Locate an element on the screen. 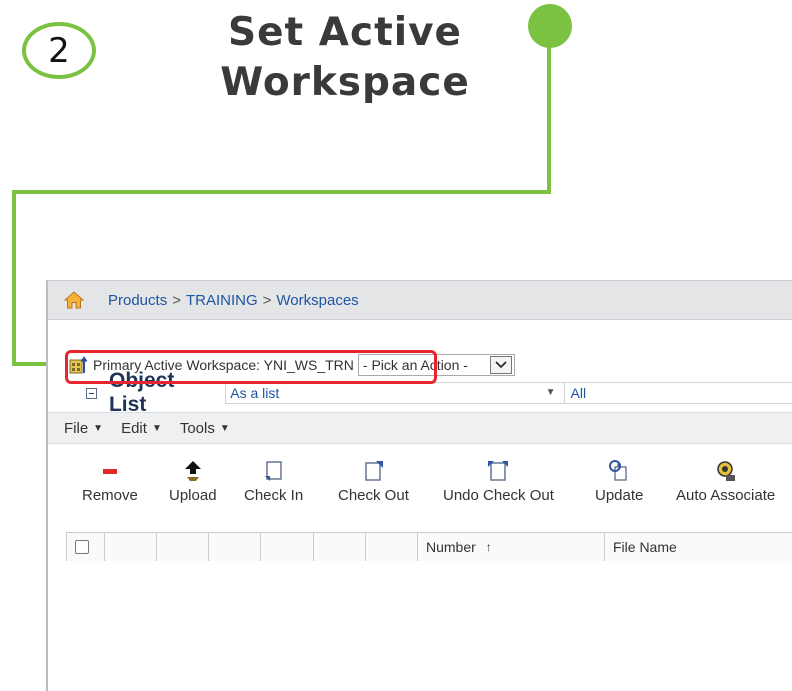  select-all-column is located at coordinates (85, 547).